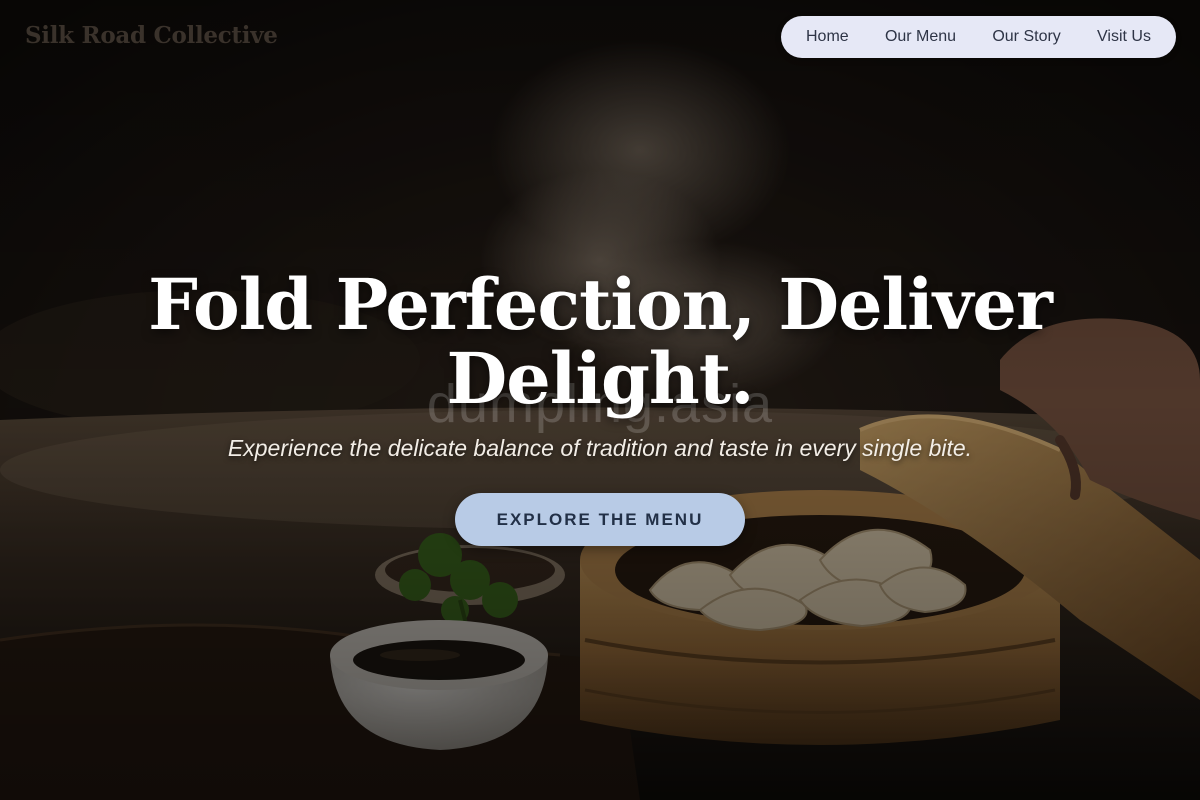 This screenshot has height=800, width=1200. What do you see at coordinates (151, 35) in the screenshot?
I see `brand-logo-text: Silk Road Collective` at bounding box center [151, 35].